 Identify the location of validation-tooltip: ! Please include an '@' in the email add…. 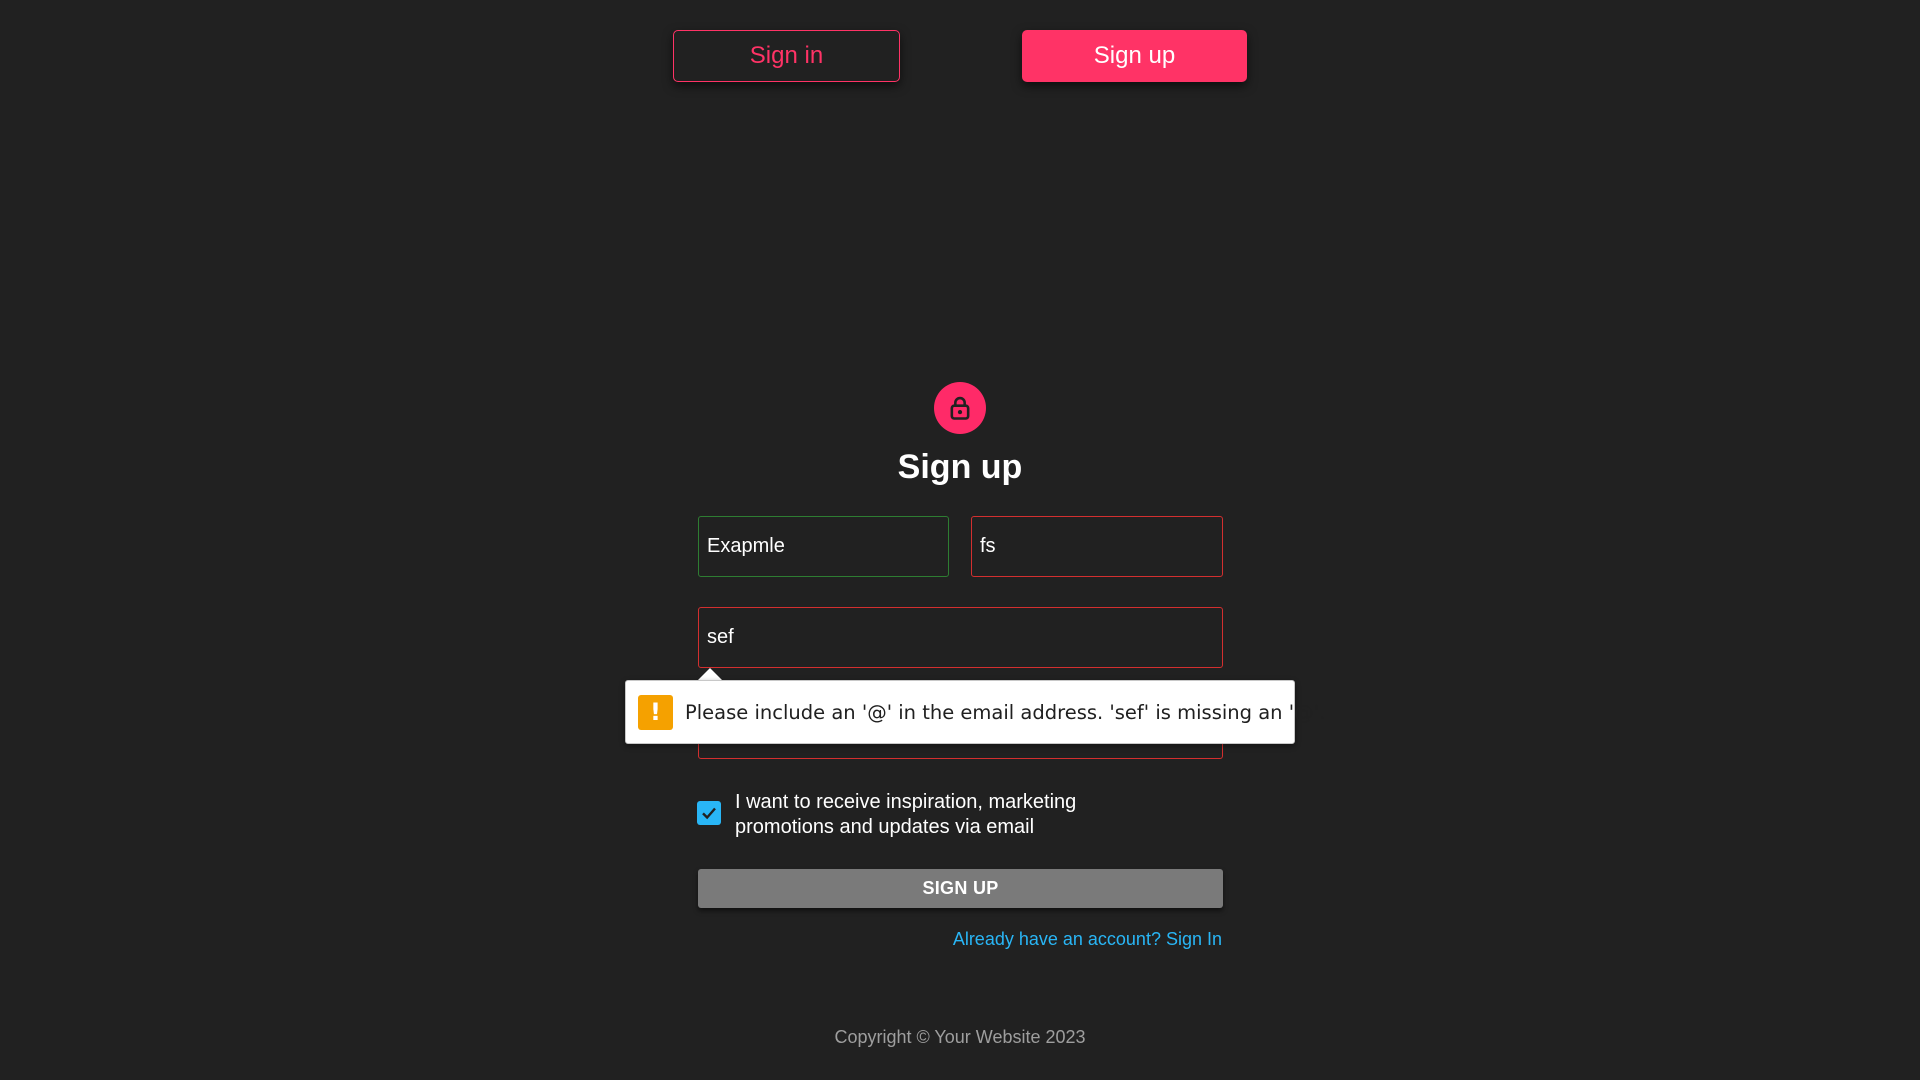
(975, 712).